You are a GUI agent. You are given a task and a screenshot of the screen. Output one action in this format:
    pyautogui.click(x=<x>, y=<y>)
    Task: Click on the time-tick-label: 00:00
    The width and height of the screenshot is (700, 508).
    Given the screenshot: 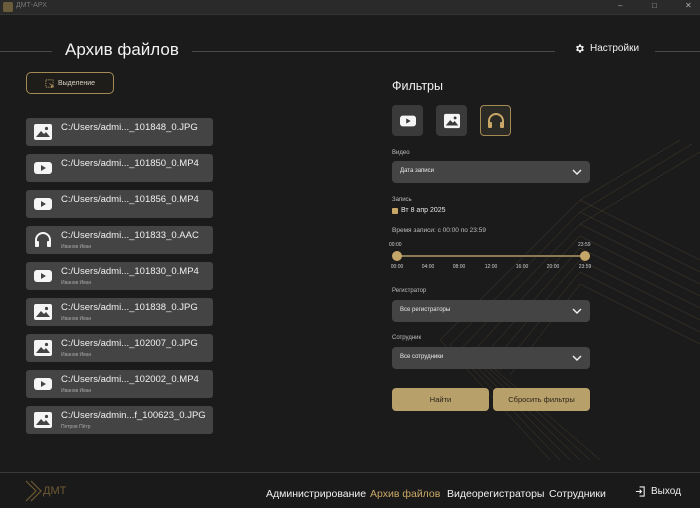 What is the action you would take?
    pyautogui.click(x=397, y=267)
    